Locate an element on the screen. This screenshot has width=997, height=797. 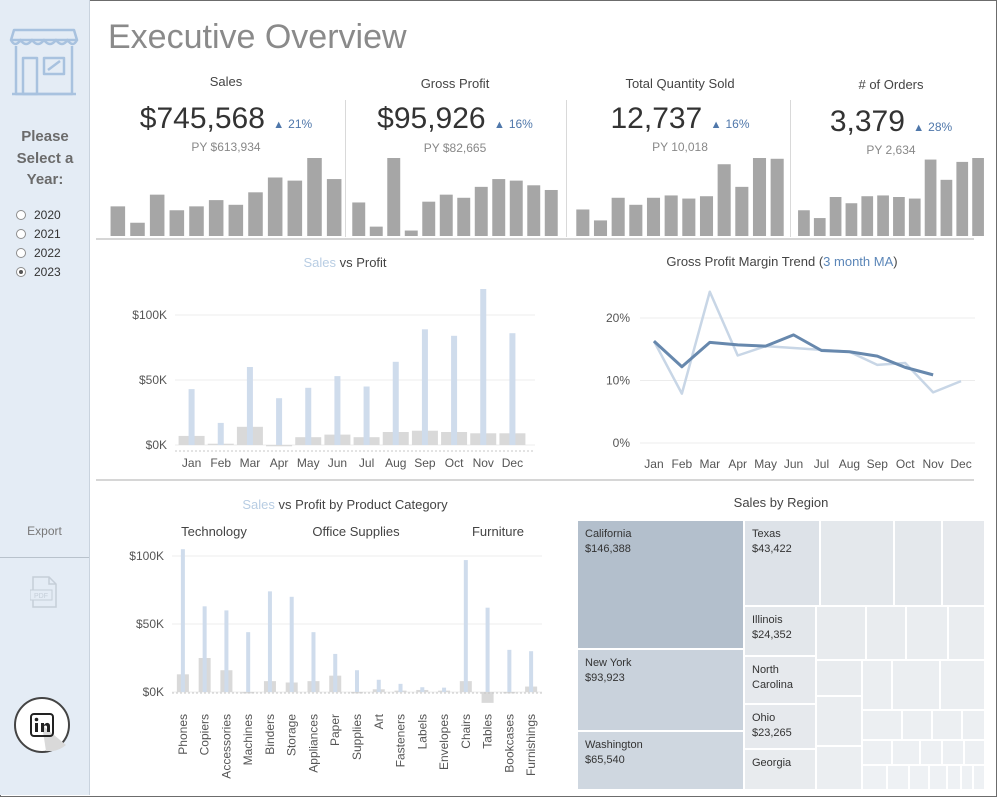
treemap-cell-illinois: Illinois $24,352 is located at coordinates (780, 631).